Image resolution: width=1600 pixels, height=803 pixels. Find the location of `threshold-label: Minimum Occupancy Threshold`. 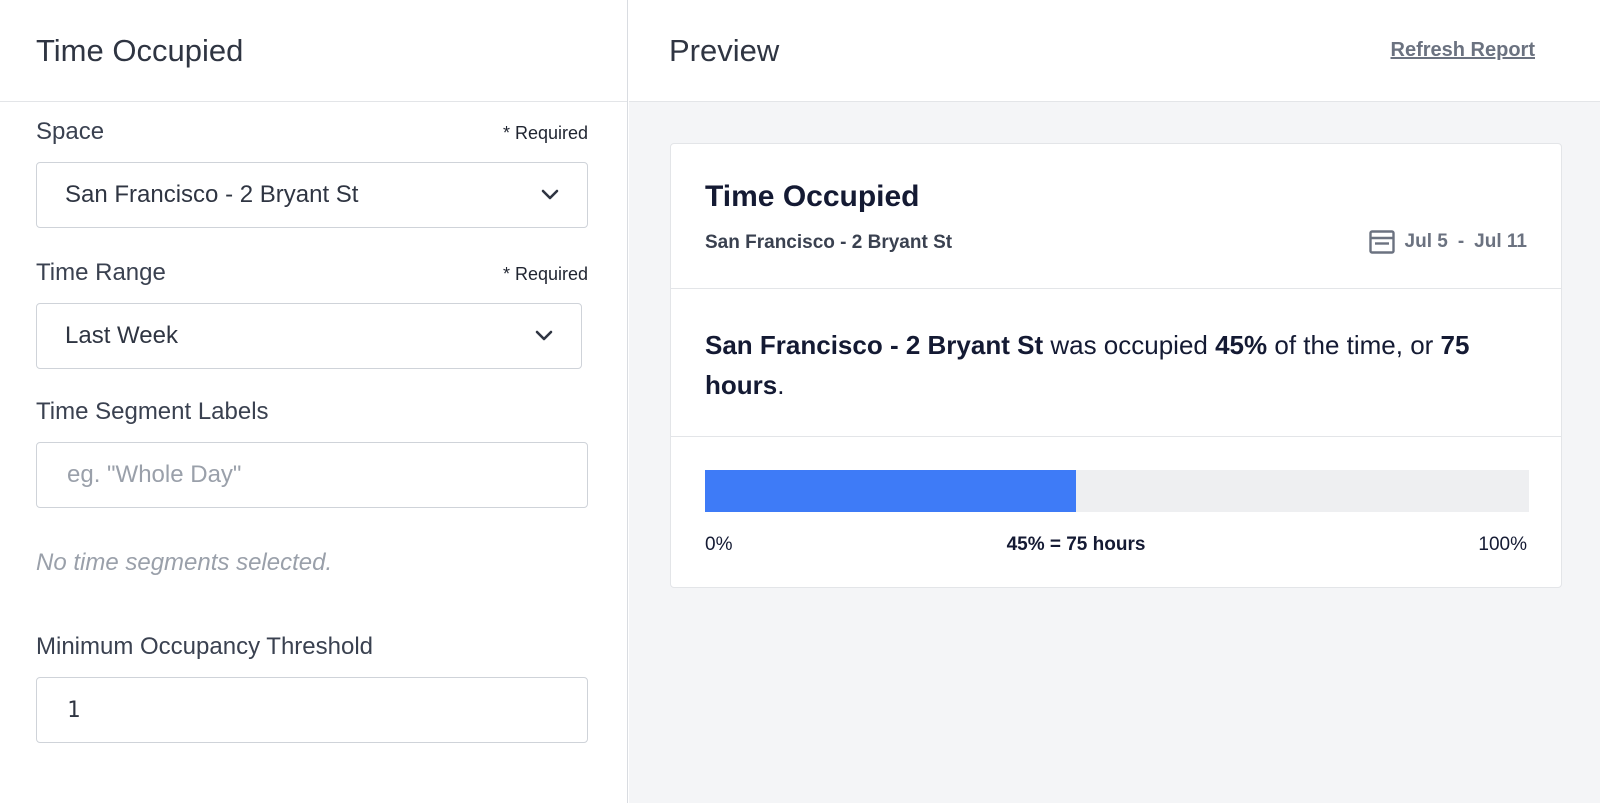

threshold-label: Minimum Occupancy Threshold is located at coordinates (205, 646).